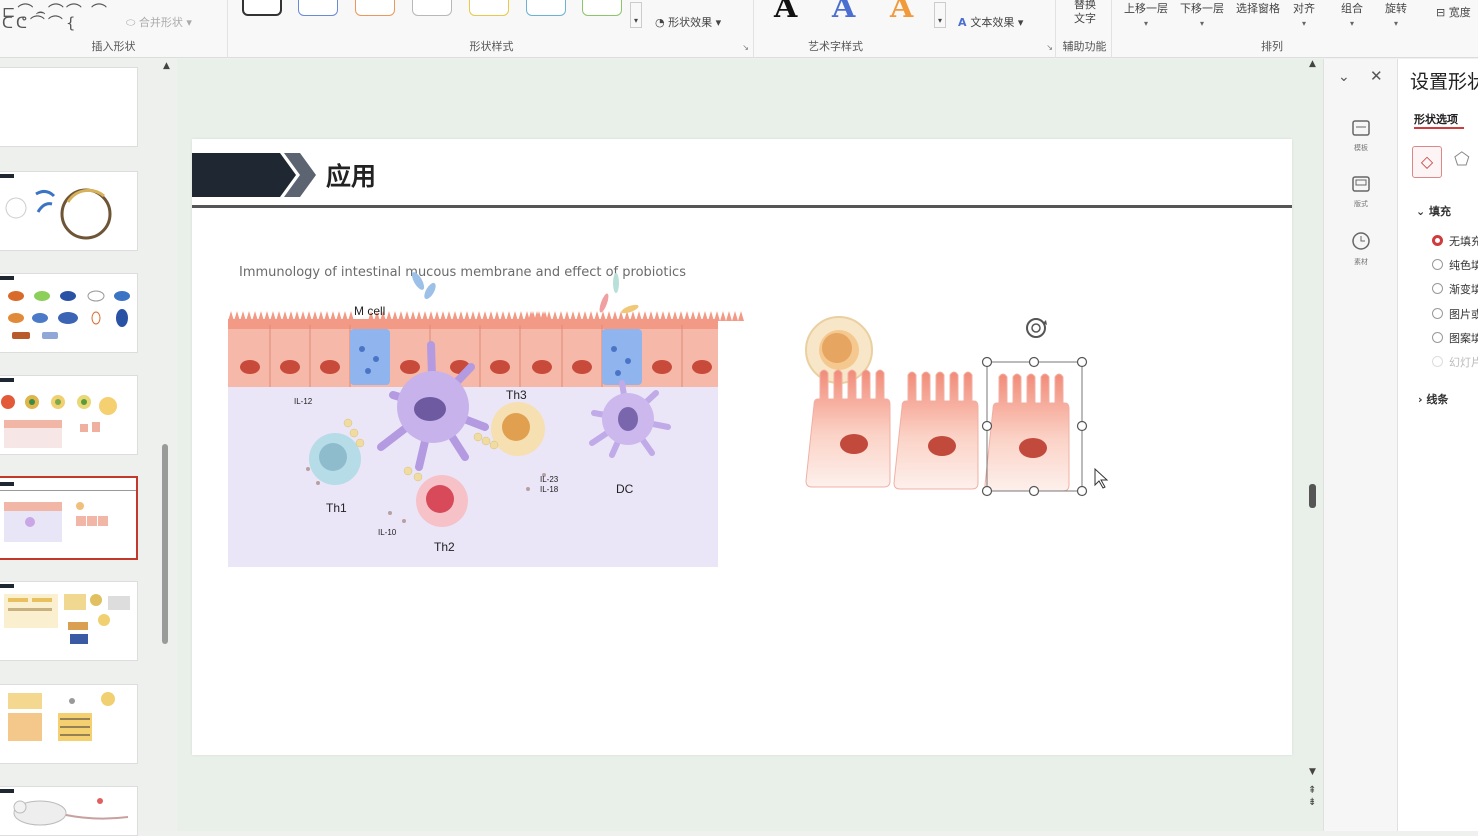 The height and width of the screenshot is (836, 1478). I want to click on wordart-orange: A, so click(901, 12).